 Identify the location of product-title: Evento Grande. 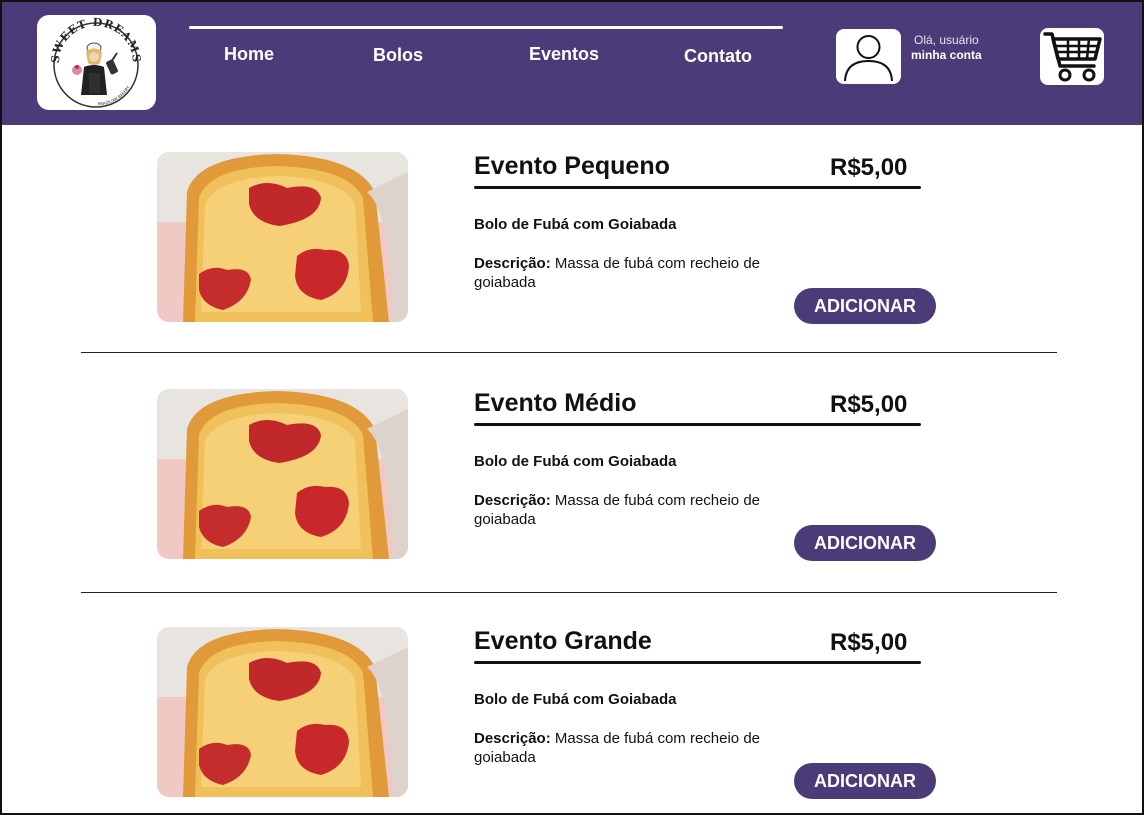
(563, 641).